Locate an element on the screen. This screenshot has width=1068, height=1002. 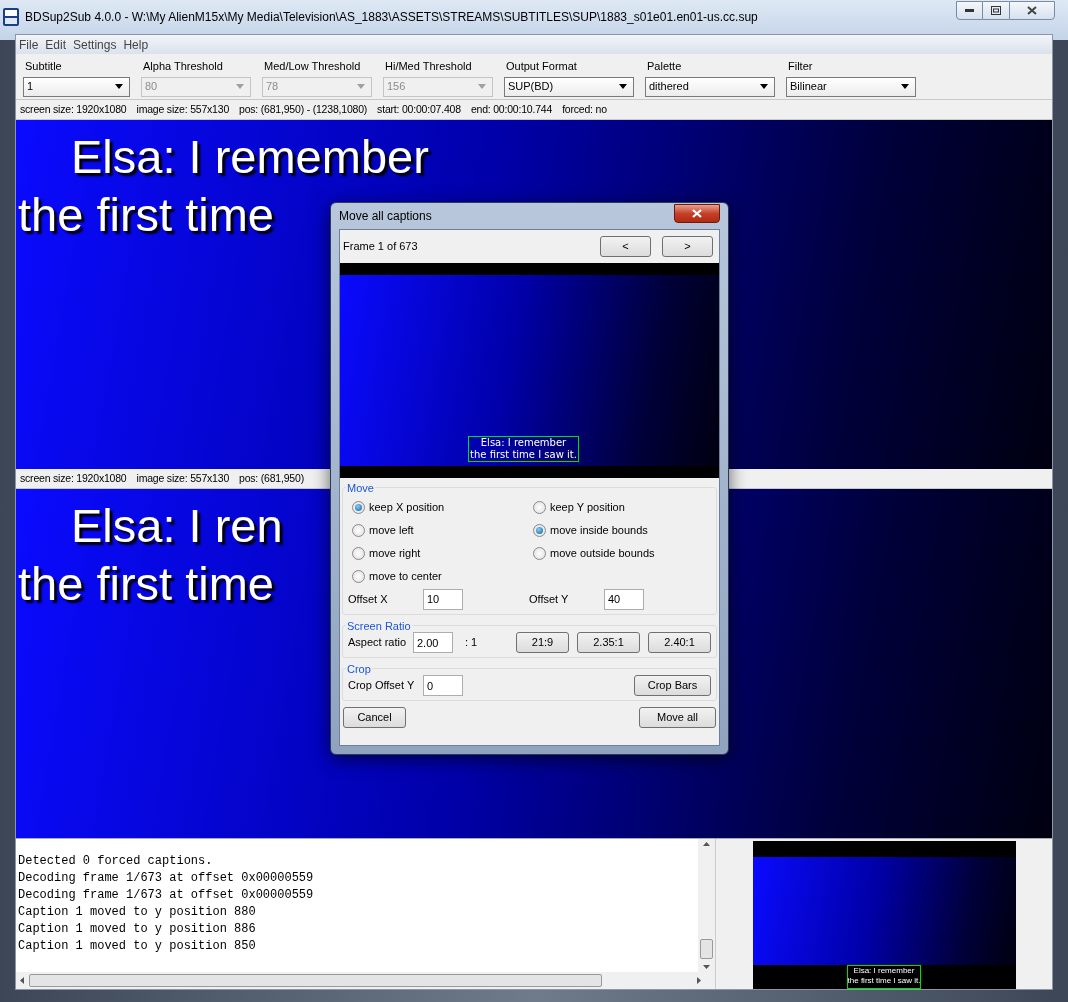
previous-frame-button: < is located at coordinates (625, 246).